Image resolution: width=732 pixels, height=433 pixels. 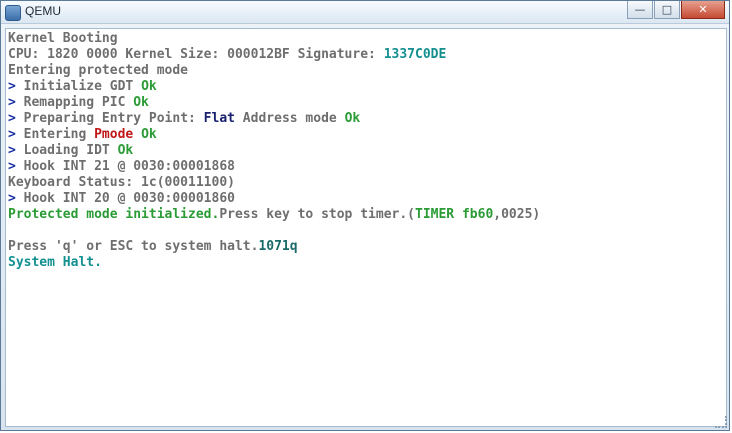 I want to click on step-text: Entering, so click(x=55, y=134).